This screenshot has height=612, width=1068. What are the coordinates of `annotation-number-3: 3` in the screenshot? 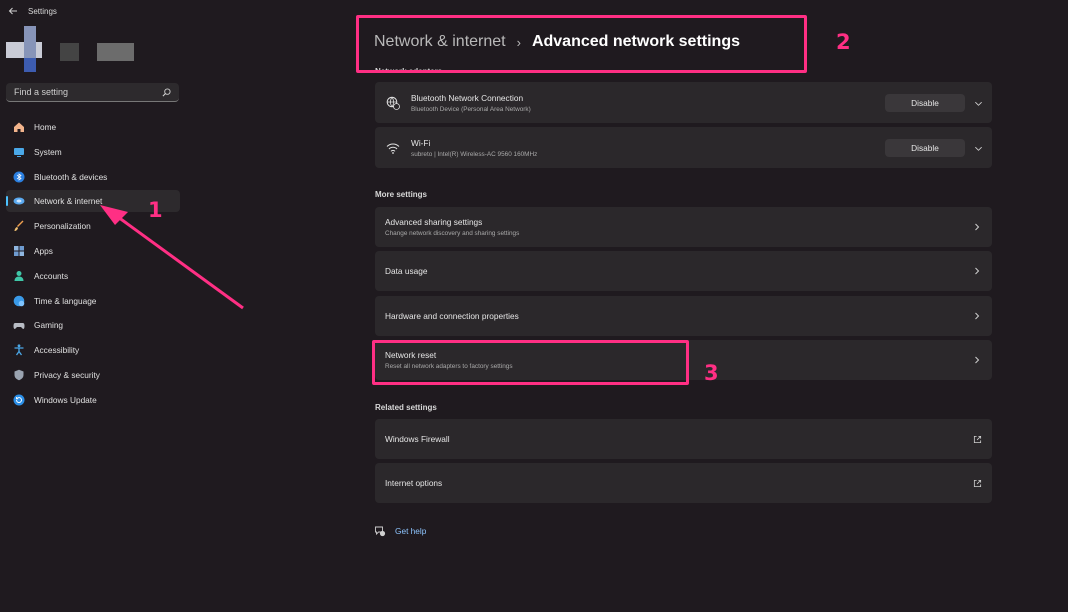 It's located at (711, 373).